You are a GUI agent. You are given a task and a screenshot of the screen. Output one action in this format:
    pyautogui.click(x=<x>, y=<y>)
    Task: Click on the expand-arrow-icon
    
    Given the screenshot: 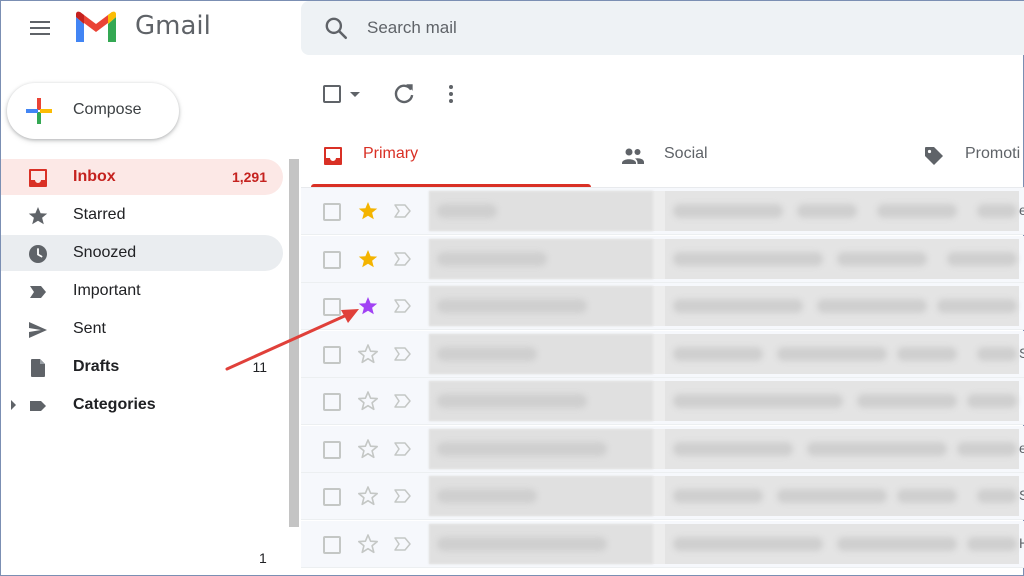 What is the action you would take?
    pyautogui.click(x=13, y=405)
    